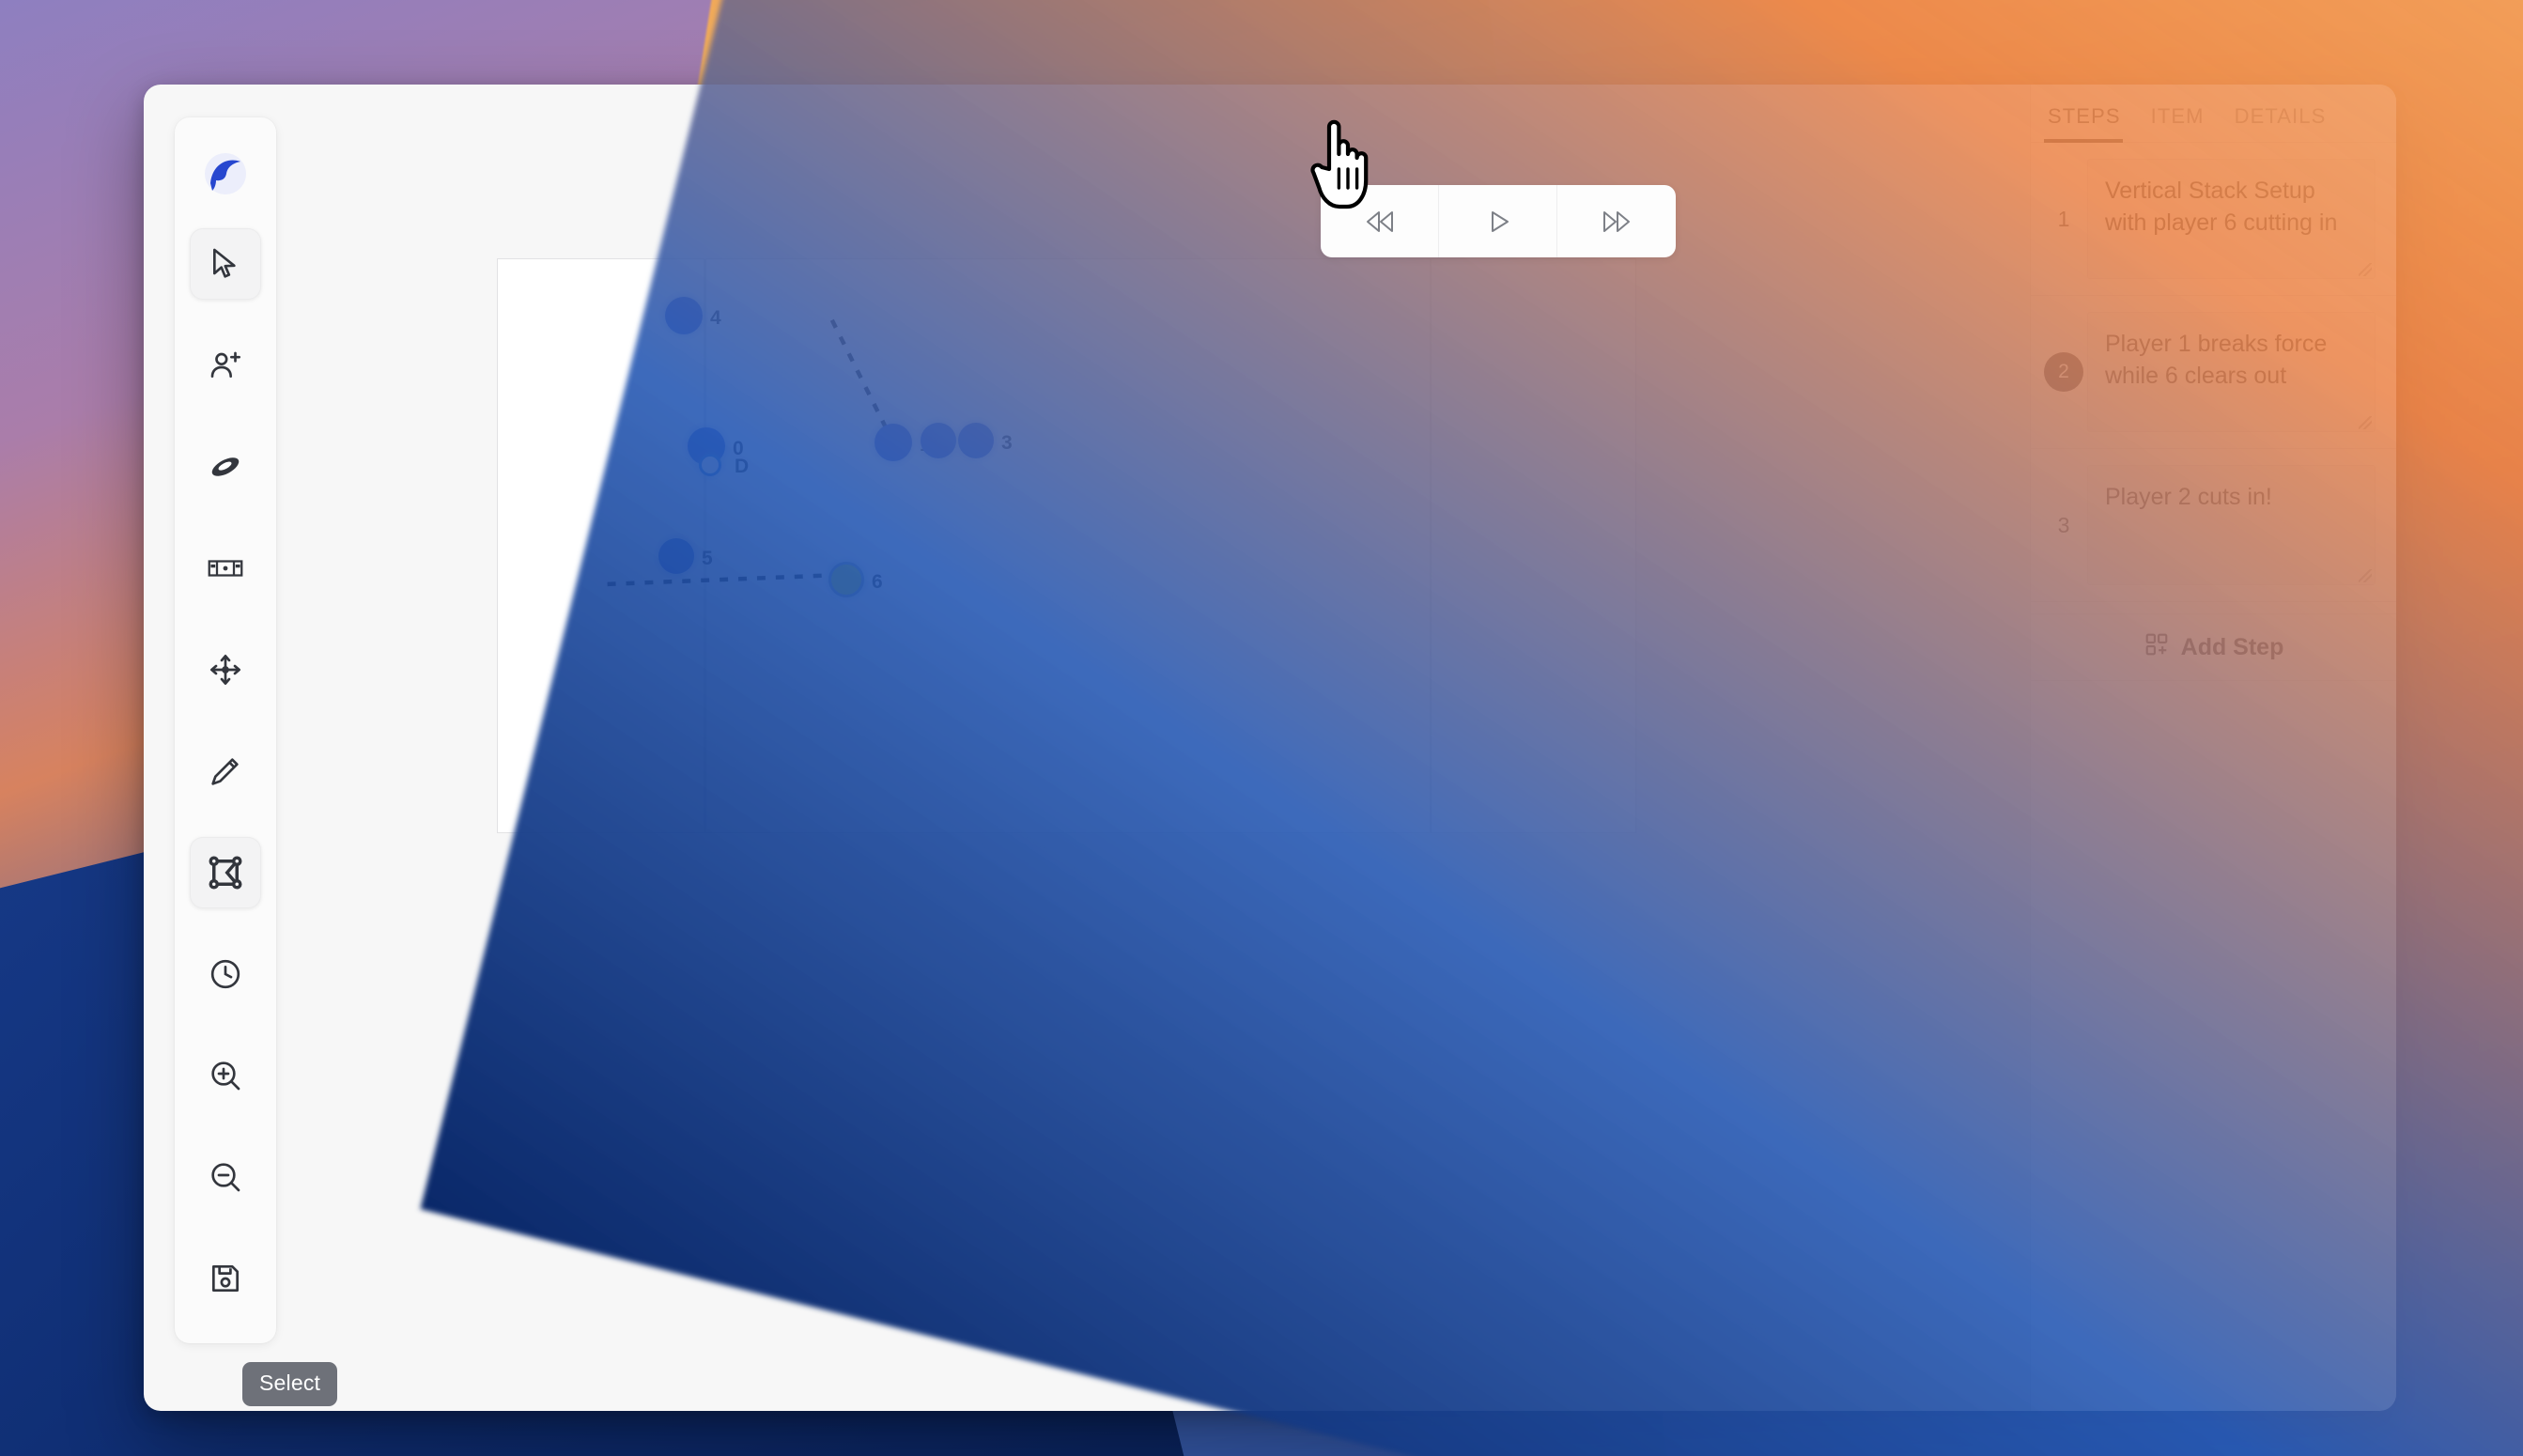 The height and width of the screenshot is (1456, 2523). I want to click on tab-details: DETAILS, so click(2287, 123).